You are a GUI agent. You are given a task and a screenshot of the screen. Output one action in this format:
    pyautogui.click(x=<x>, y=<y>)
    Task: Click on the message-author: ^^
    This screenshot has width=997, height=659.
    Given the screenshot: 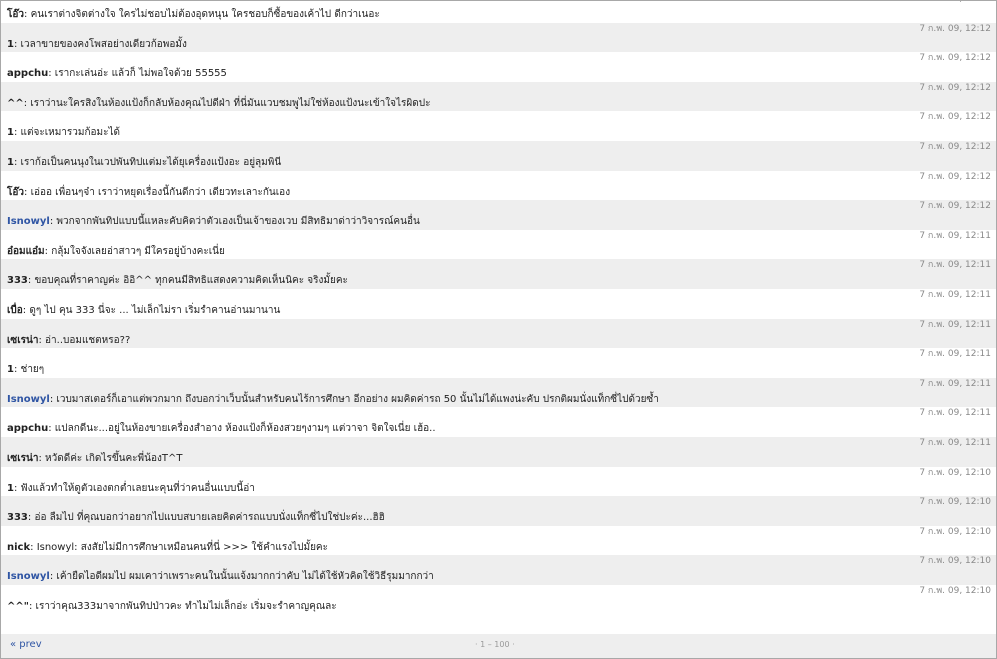 What is the action you would take?
    pyautogui.click(x=15, y=103)
    